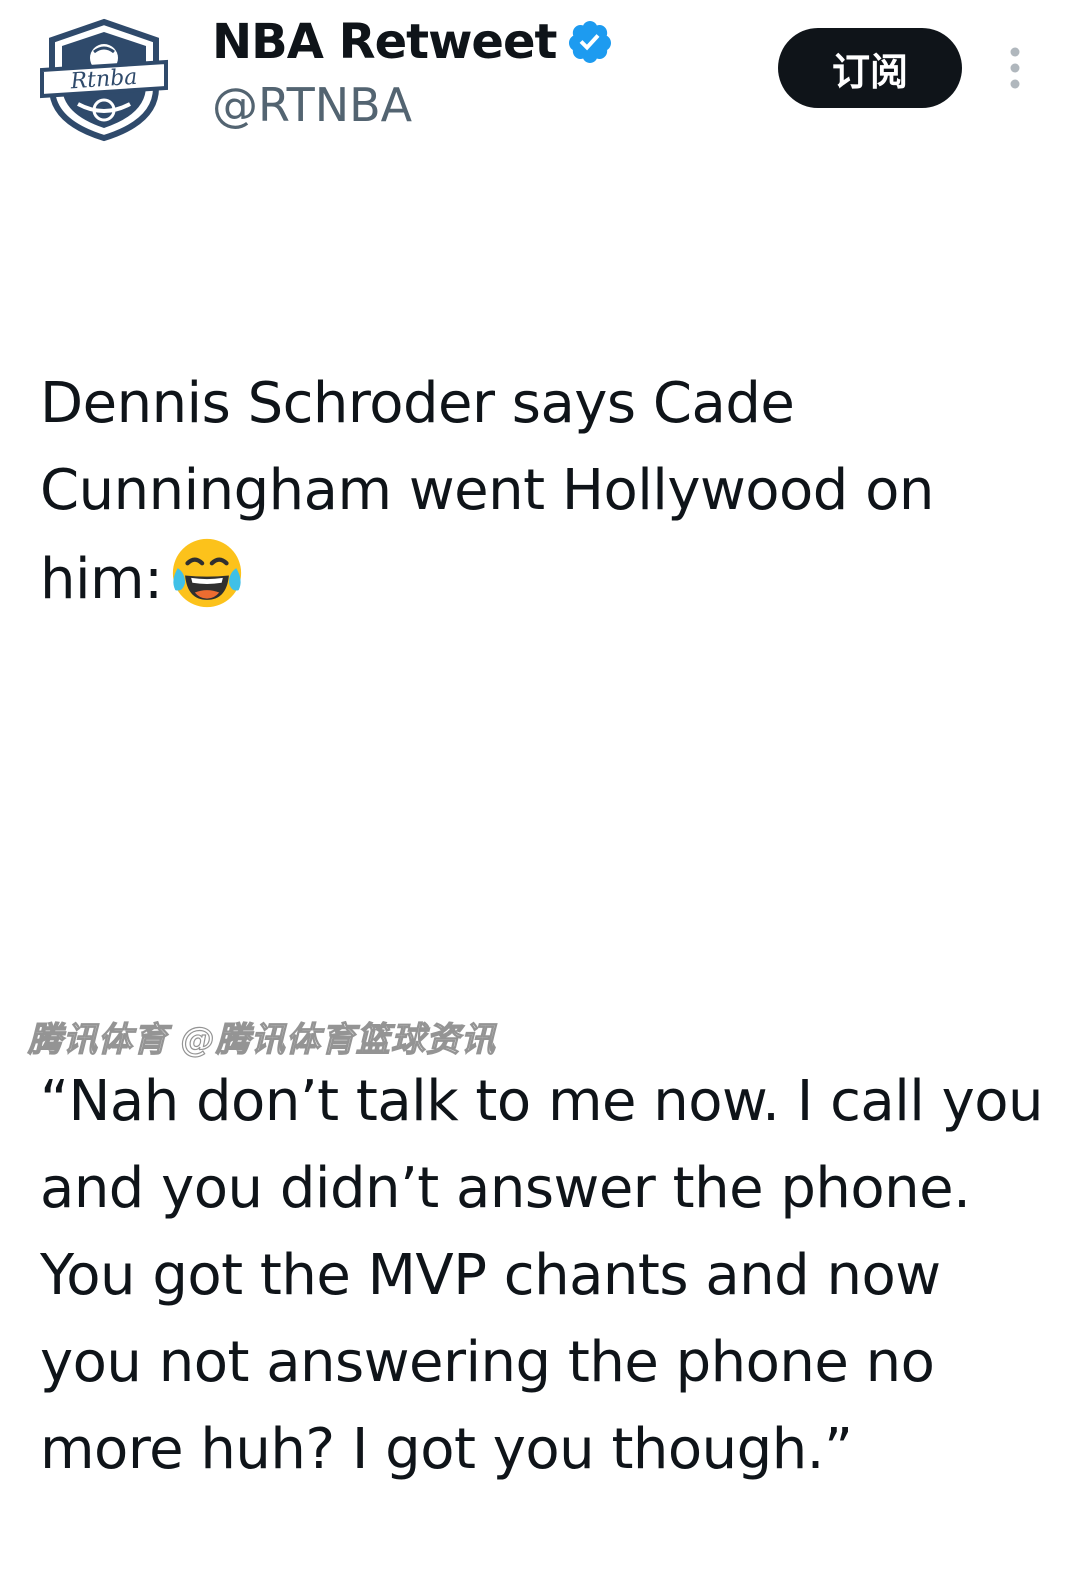  Describe the element at coordinates (1015, 68) in the screenshot. I see `more-vertical-icon` at that location.